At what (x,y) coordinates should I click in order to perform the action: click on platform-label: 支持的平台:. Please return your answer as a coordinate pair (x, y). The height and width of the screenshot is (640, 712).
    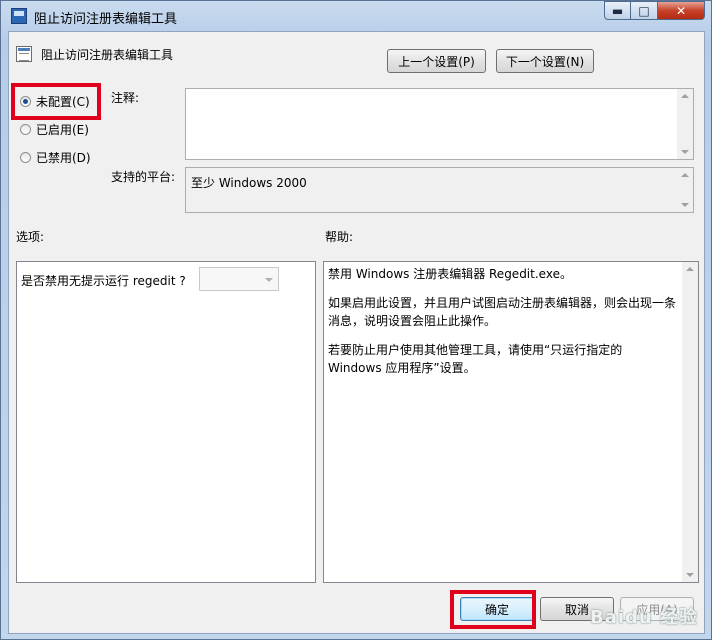
    Looking at the image, I should click on (143, 177).